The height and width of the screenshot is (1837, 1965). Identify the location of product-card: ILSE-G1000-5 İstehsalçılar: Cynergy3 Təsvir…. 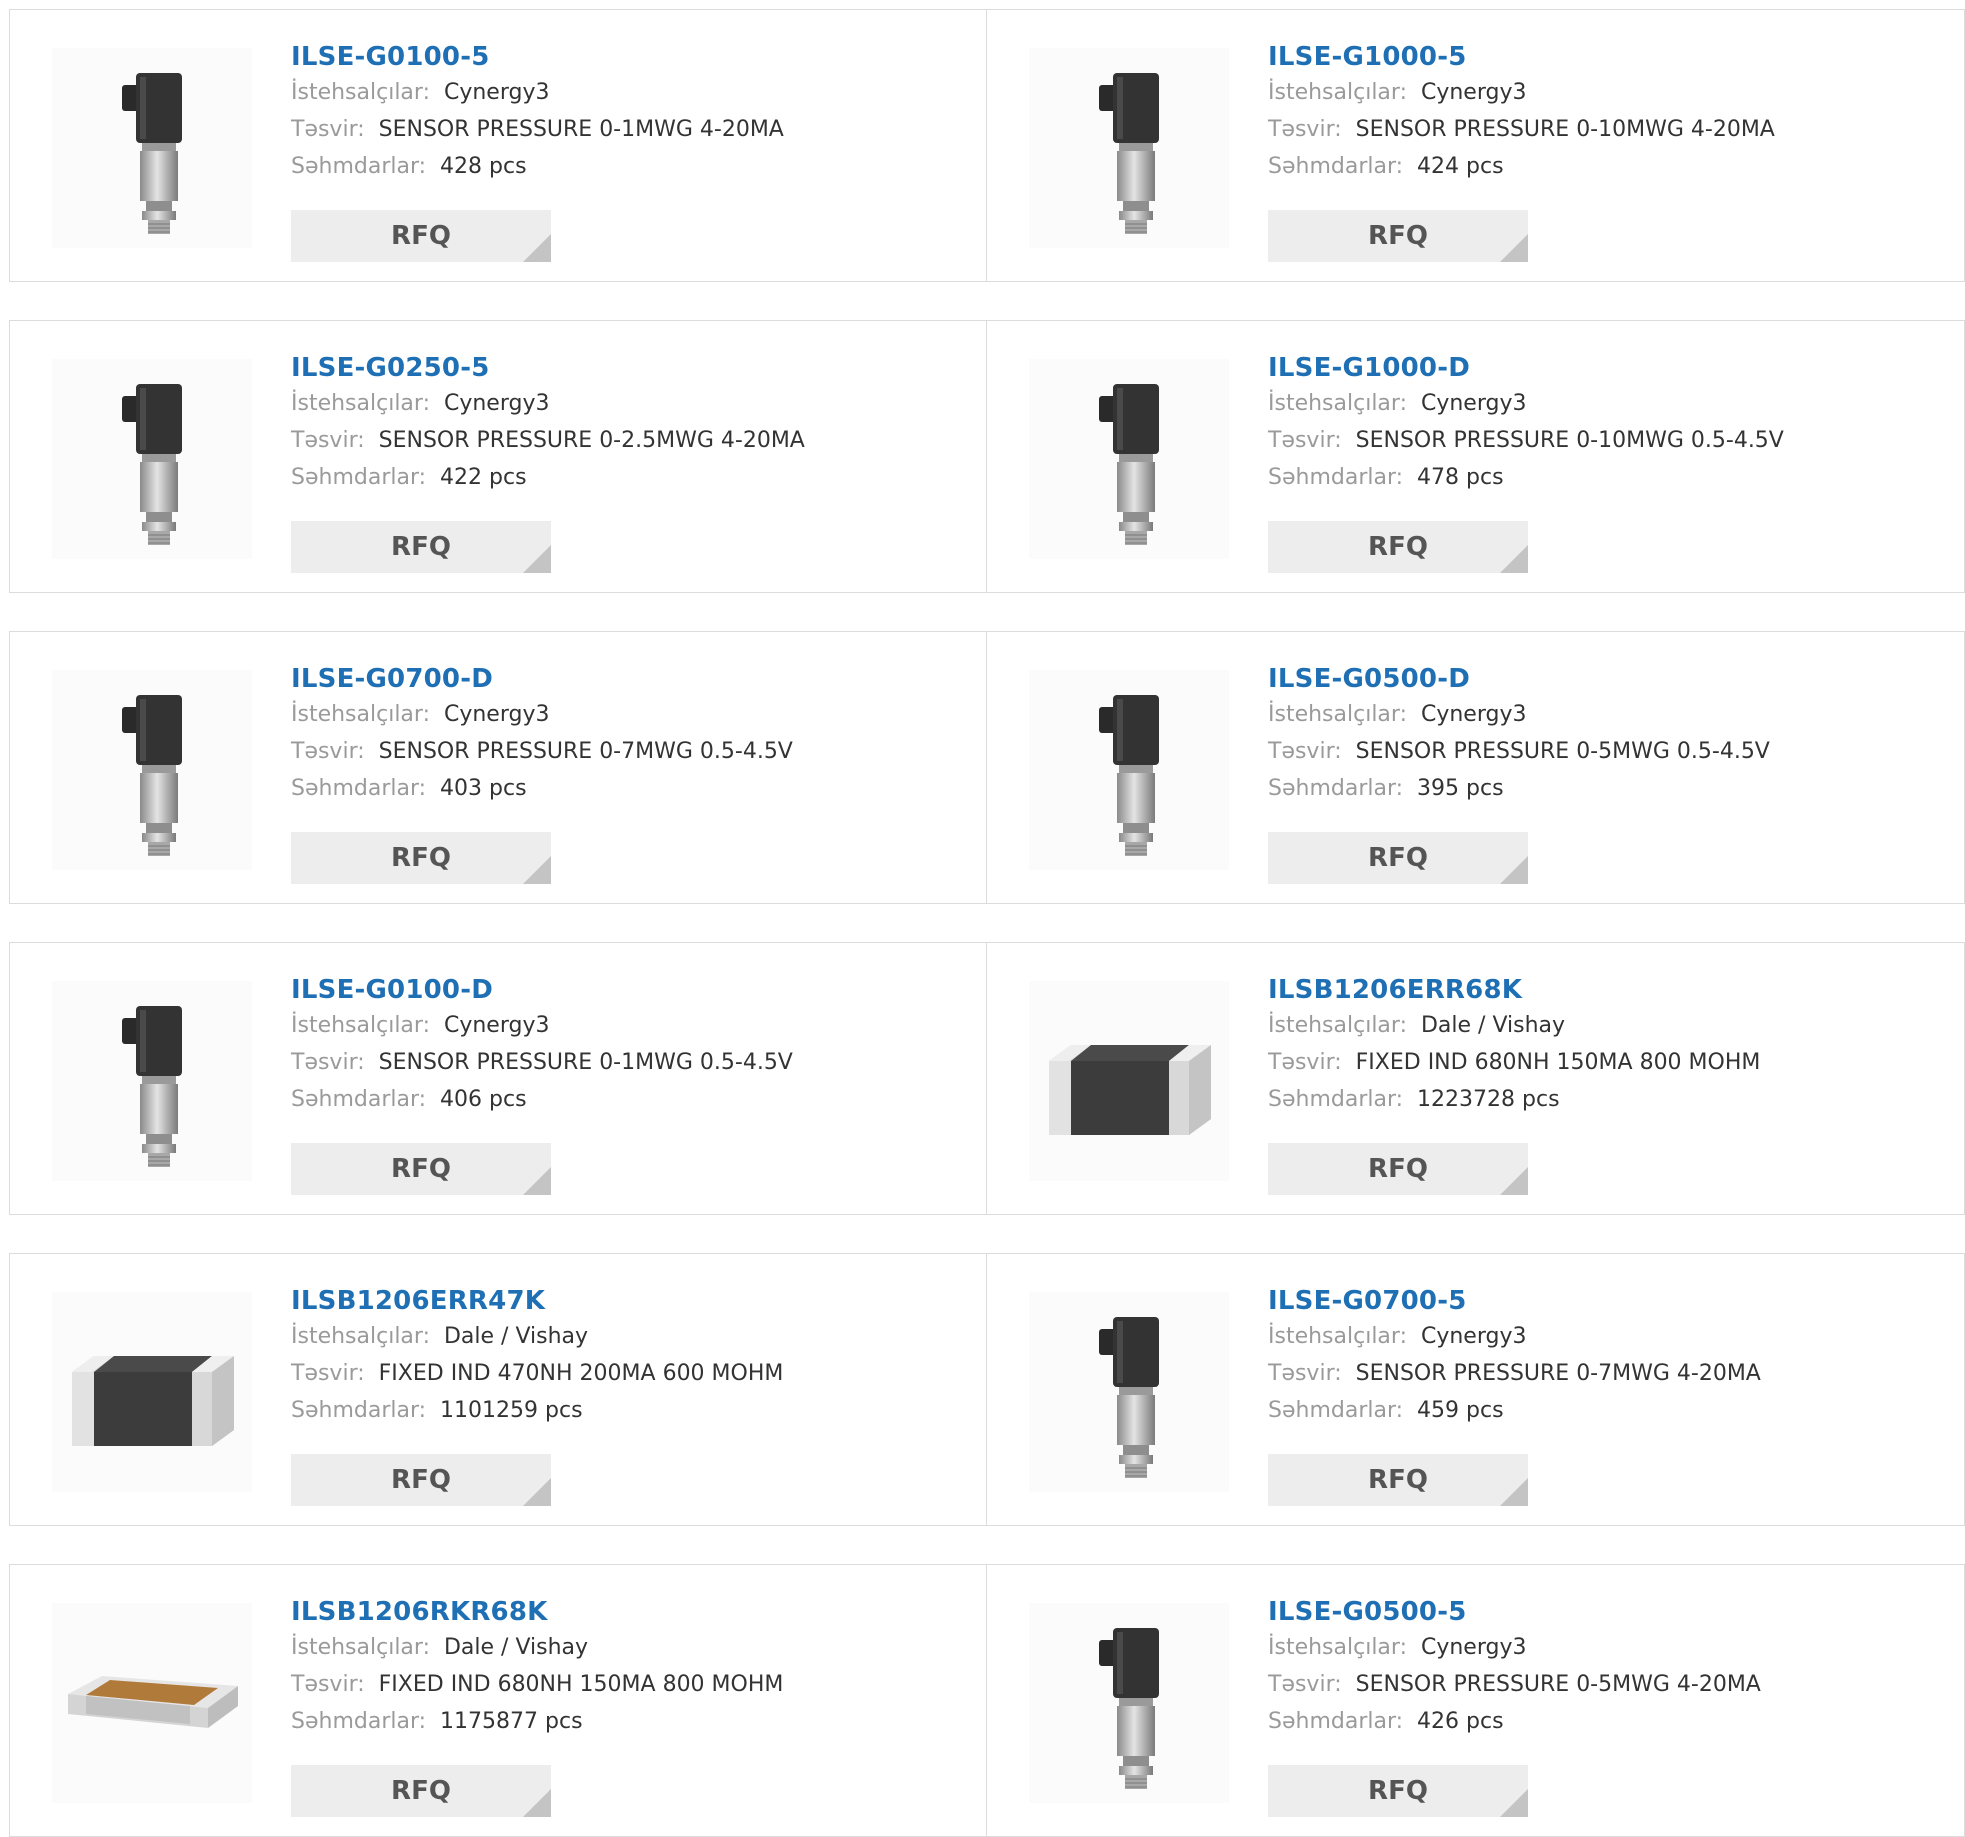
(1476, 145).